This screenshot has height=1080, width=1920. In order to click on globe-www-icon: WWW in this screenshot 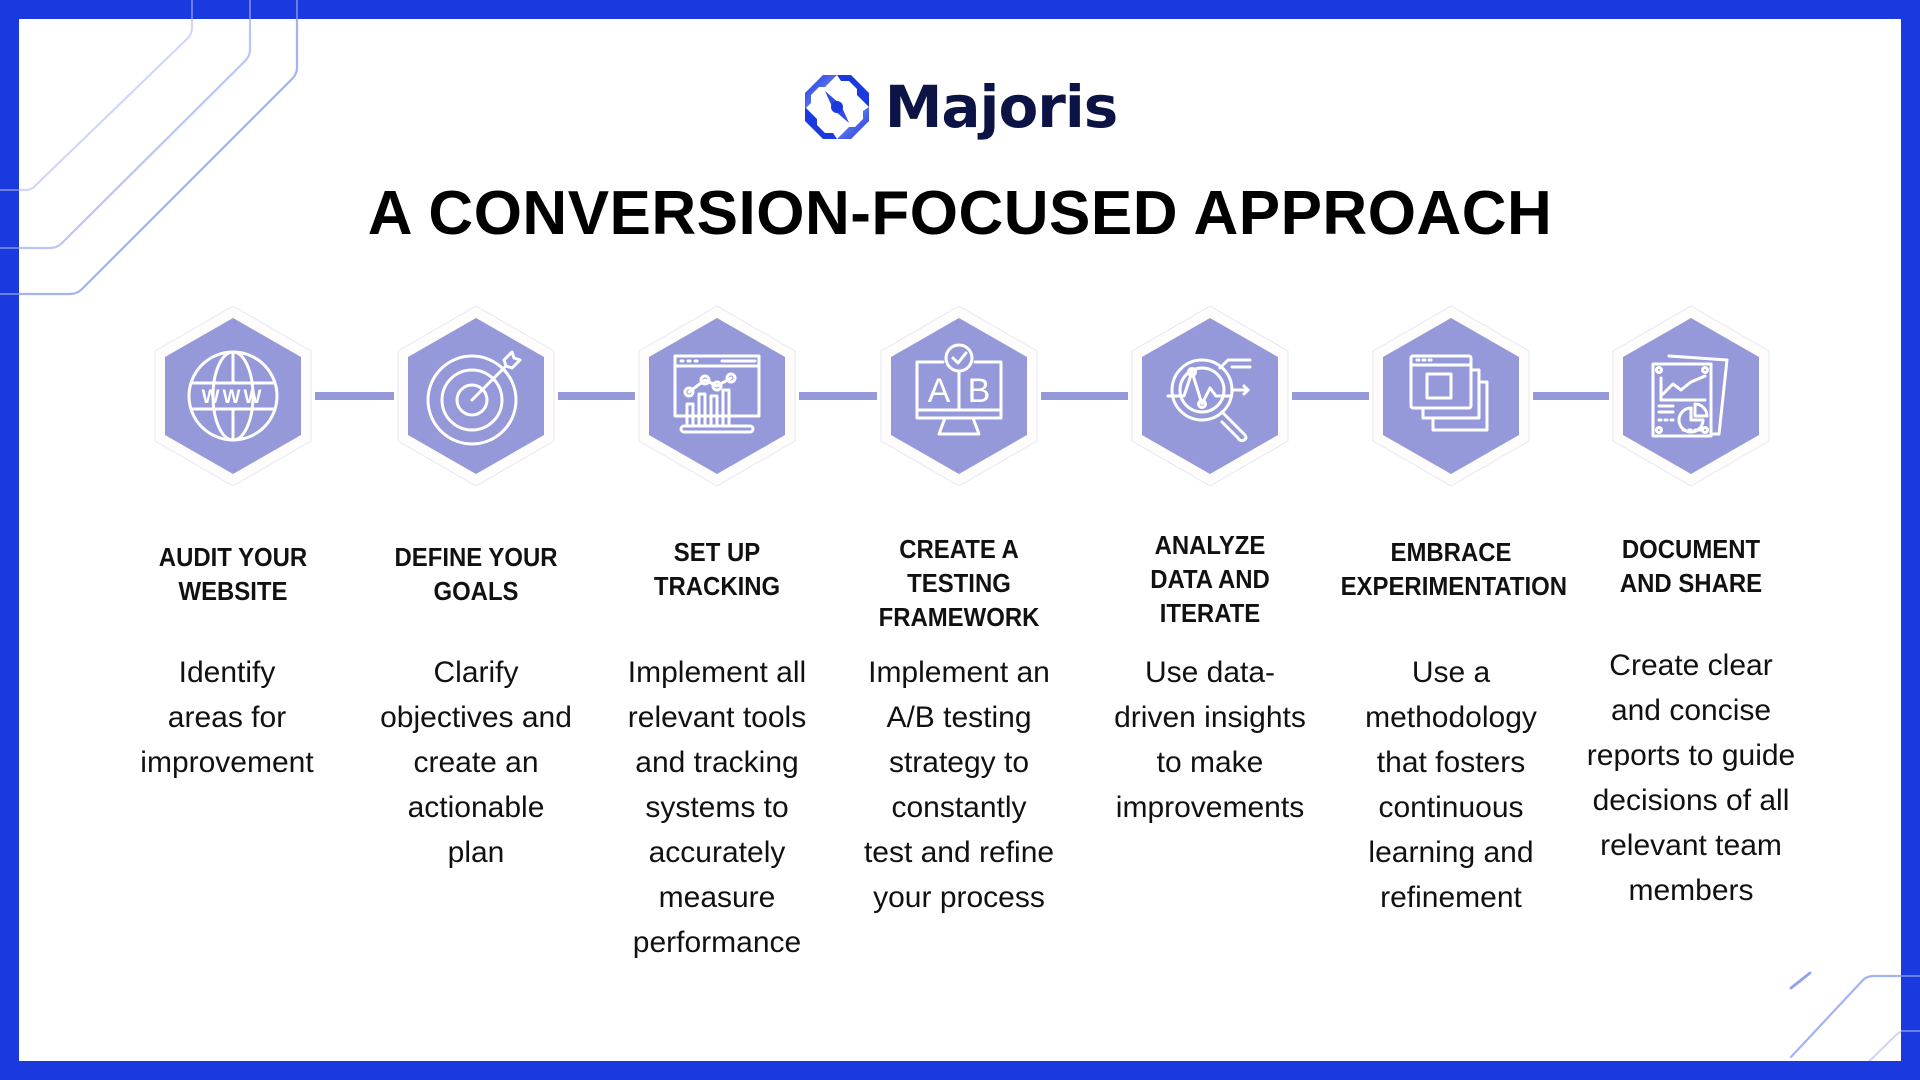, I will do `click(233, 396)`.